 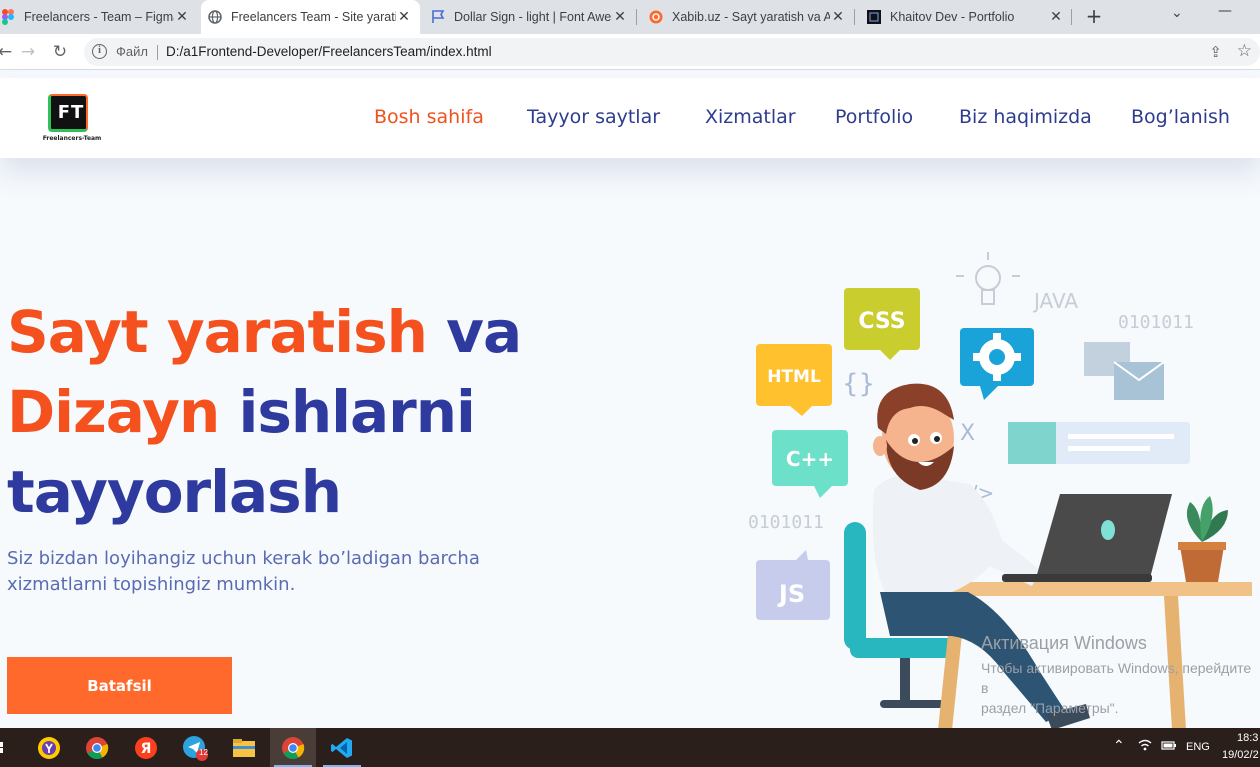 I want to click on details-button: Batafsil, so click(x=119, y=685).